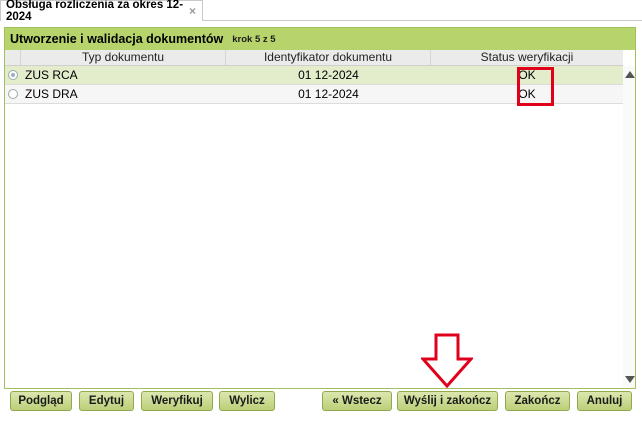 This screenshot has width=642, height=422. What do you see at coordinates (604, 401) in the screenshot?
I see `cancel-button: Anuluj` at bounding box center [604, 401].